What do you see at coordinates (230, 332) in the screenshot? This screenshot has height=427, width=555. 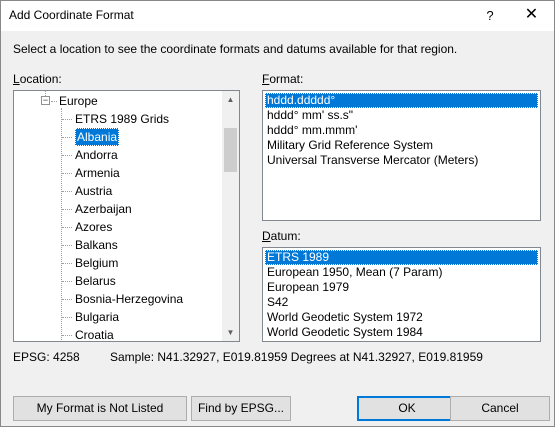 I see `scroll-down-arrow-icon: ▼` at bounding box center [230, 332].